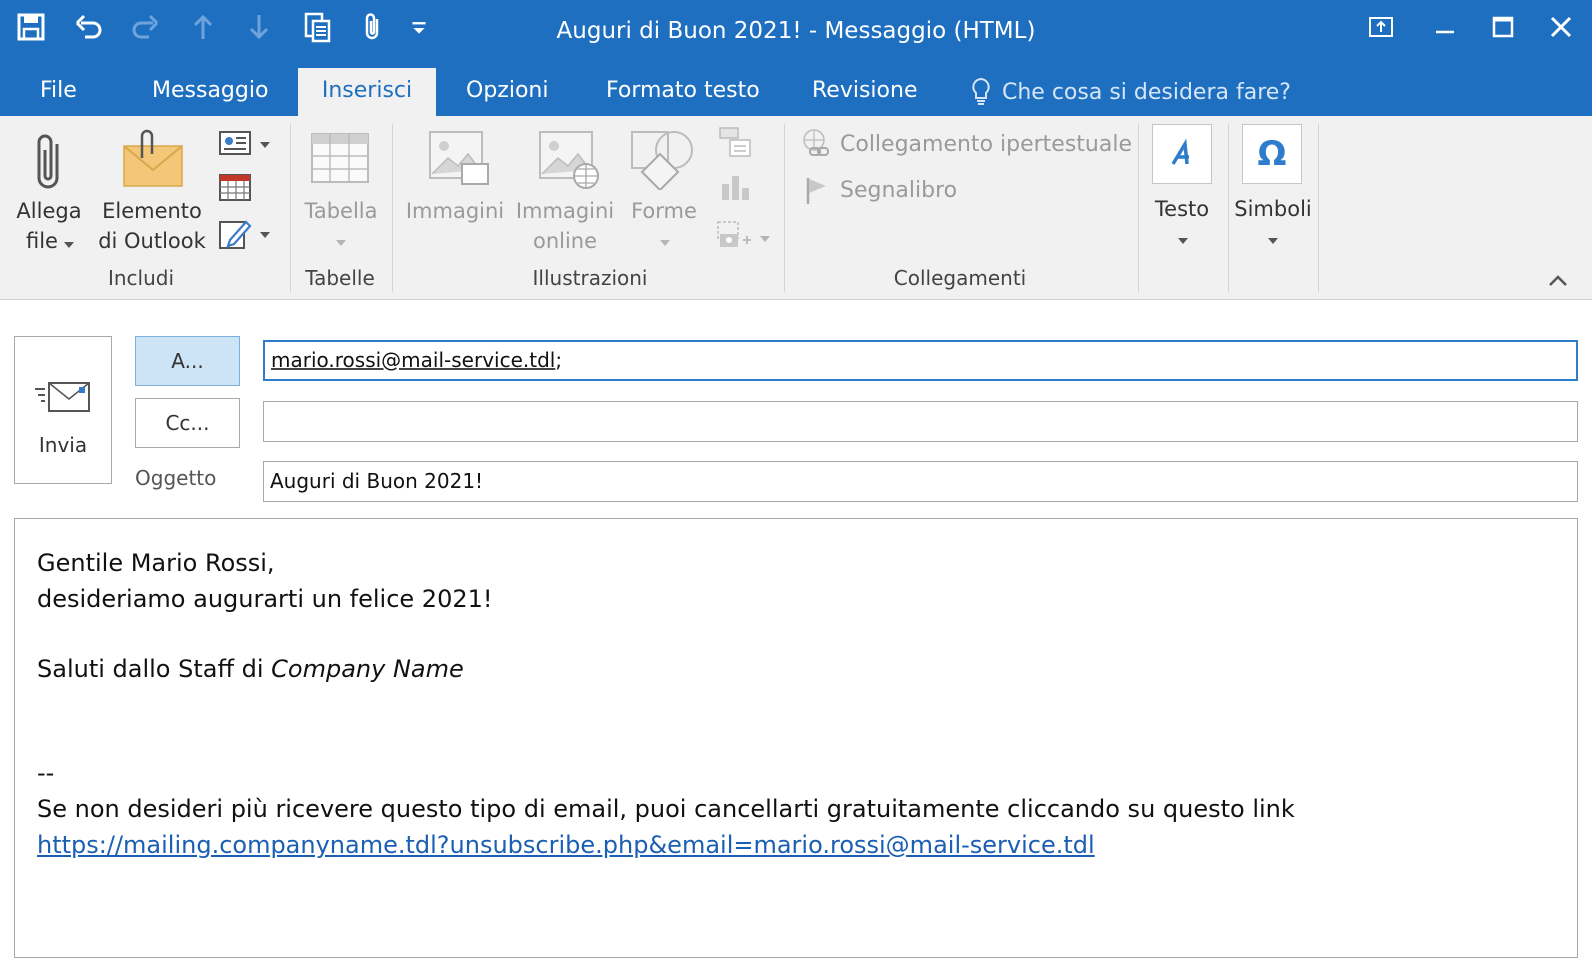 The image size is (1592, 974). What do you see at coordinates (1561, 27) in the screenshot?
I see `close-icon` at bounding box center [1561, 27].